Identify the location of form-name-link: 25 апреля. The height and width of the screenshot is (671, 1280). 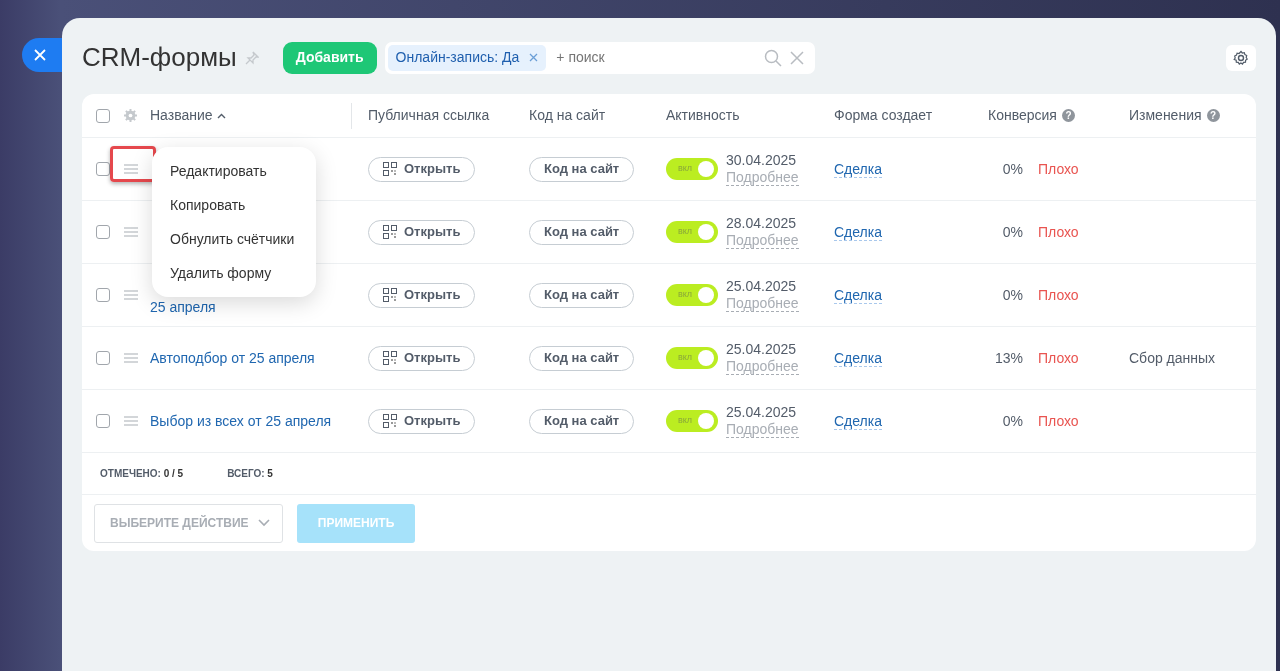
(251, 307).